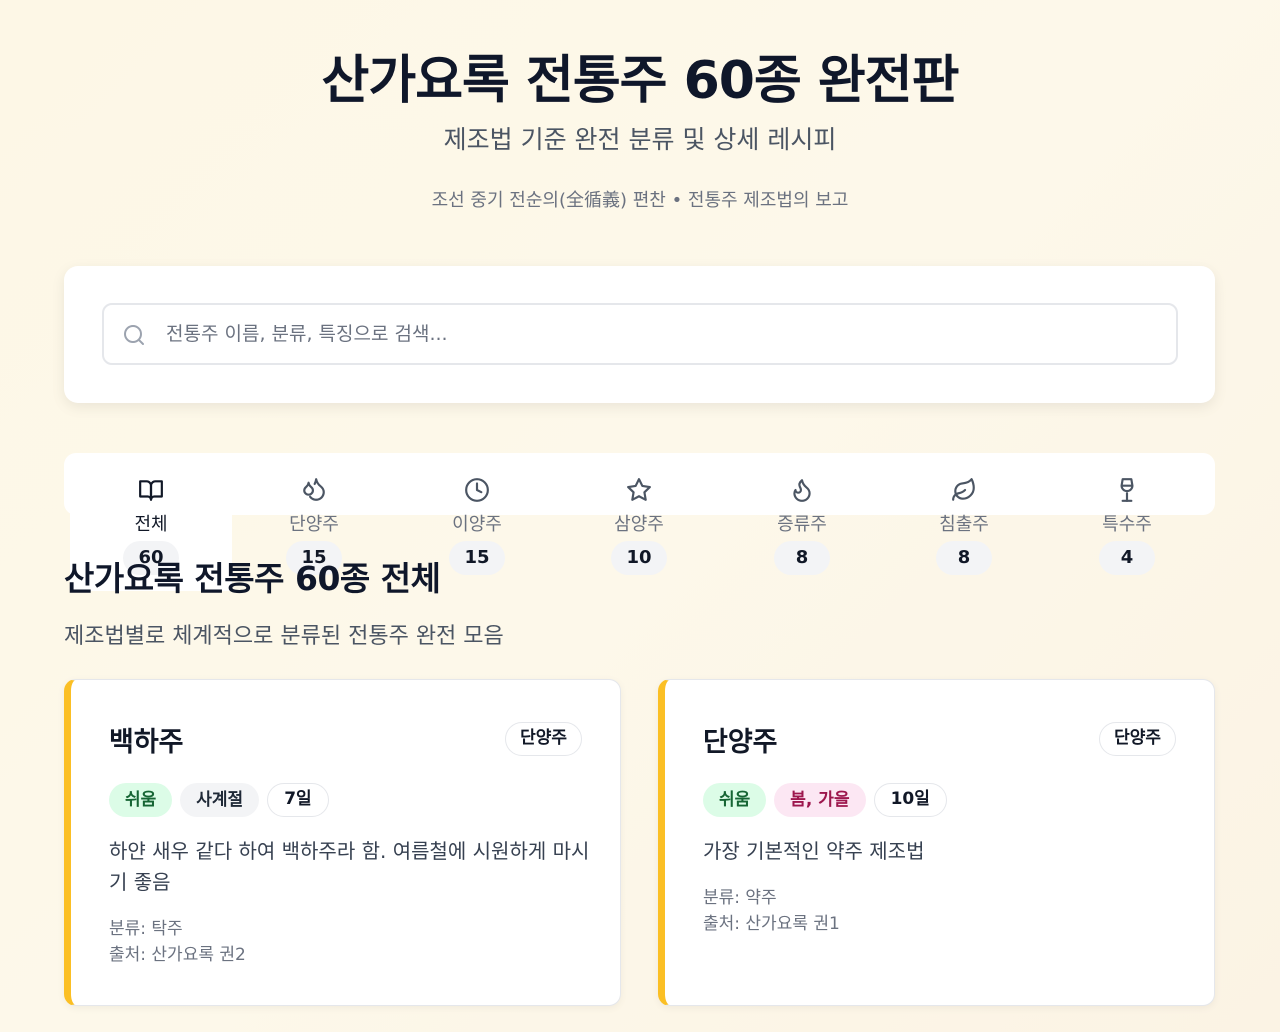 This screenshot has width=1280, height=1032. I want to click on tab-chimchulju: 침출주 8, so click(964, 527).